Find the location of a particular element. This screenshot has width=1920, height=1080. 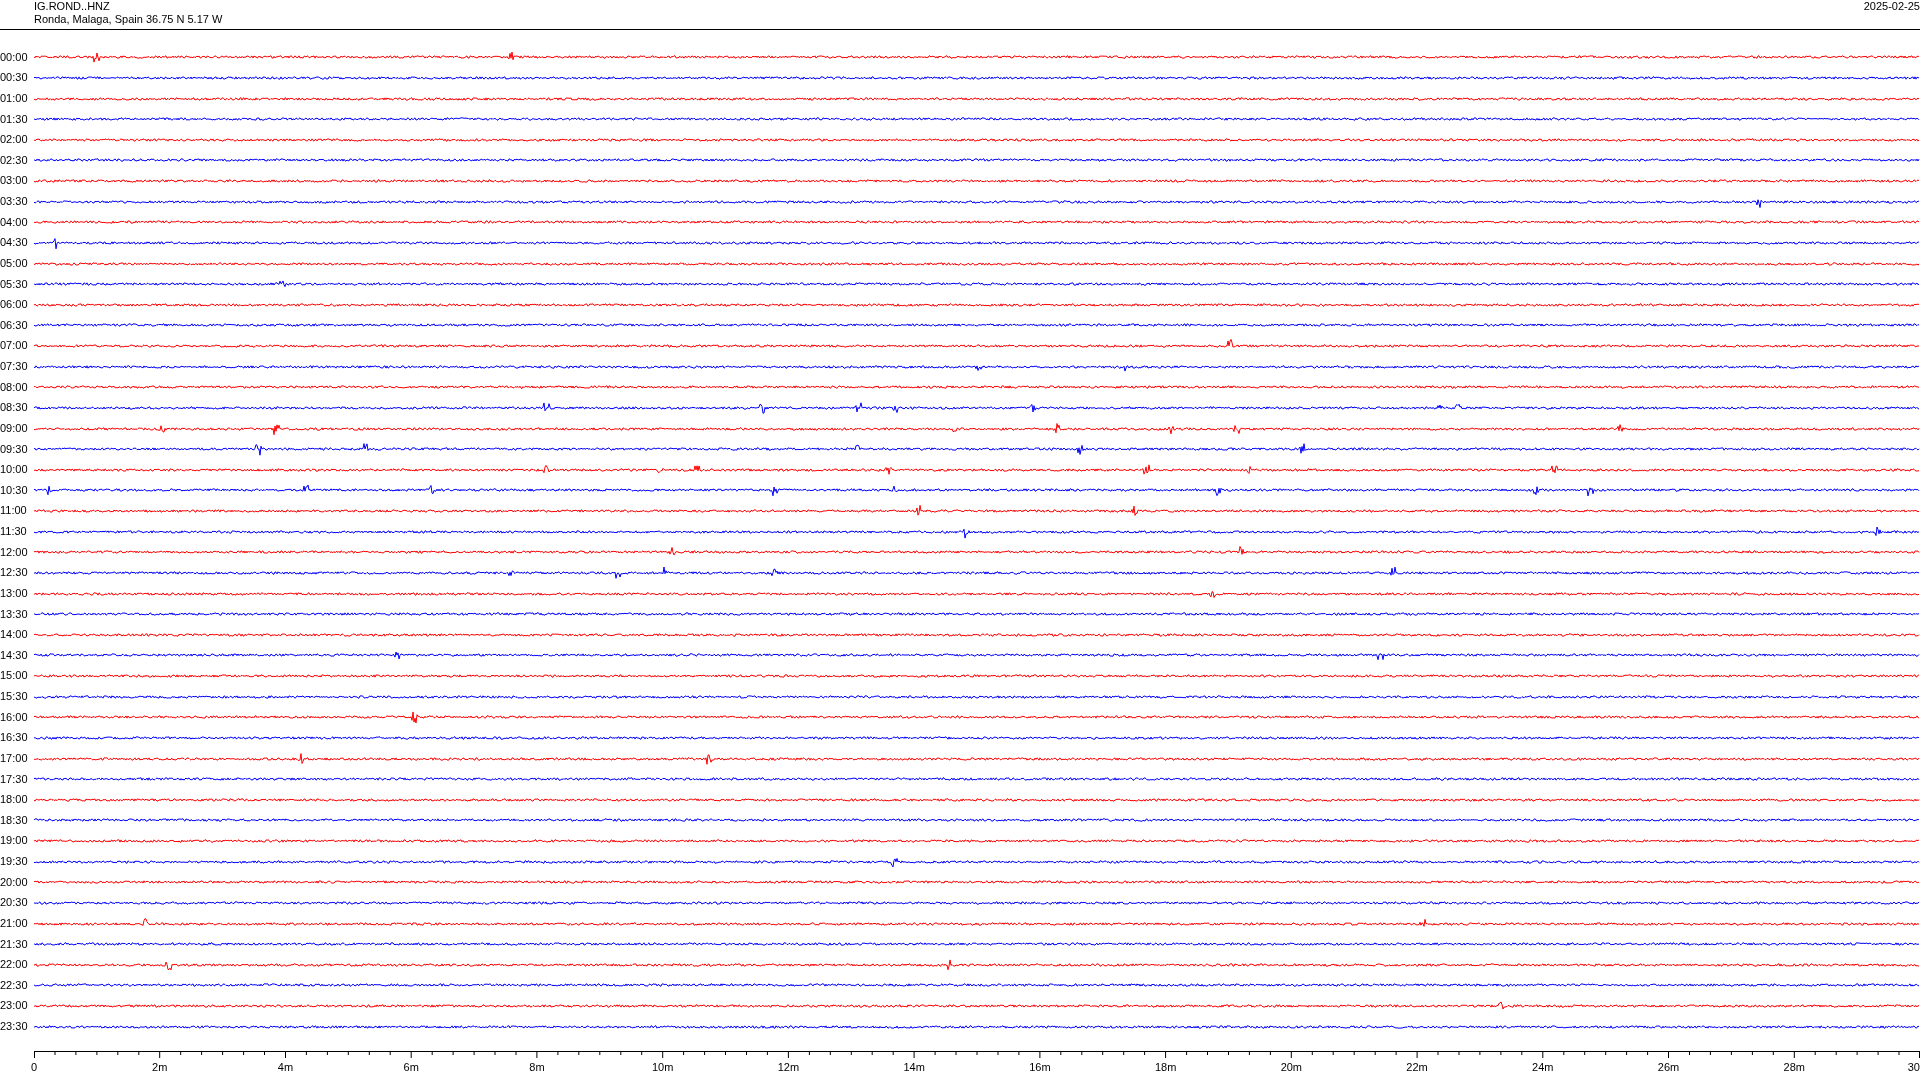

time-label: 14:30 is located at coordinates (14, 655).